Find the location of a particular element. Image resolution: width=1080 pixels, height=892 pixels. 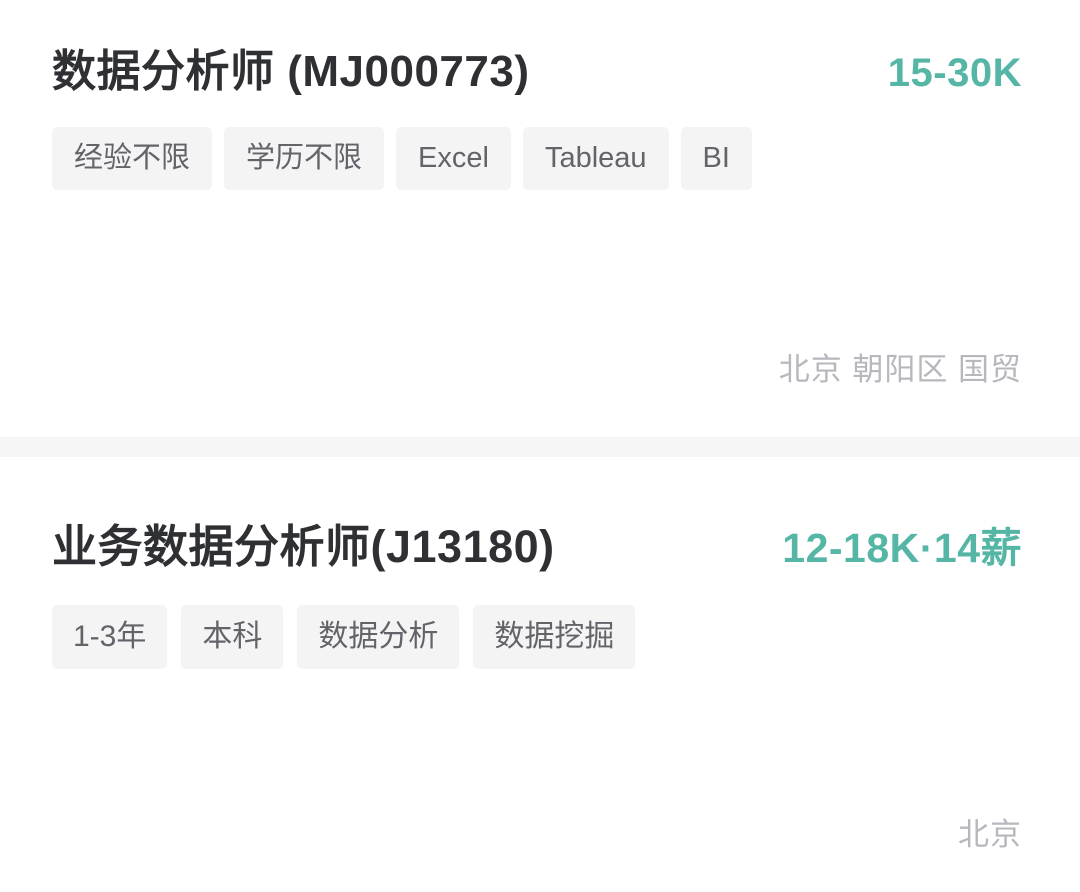

job-tag: 1-3年 is located at coordinates (110, 637).